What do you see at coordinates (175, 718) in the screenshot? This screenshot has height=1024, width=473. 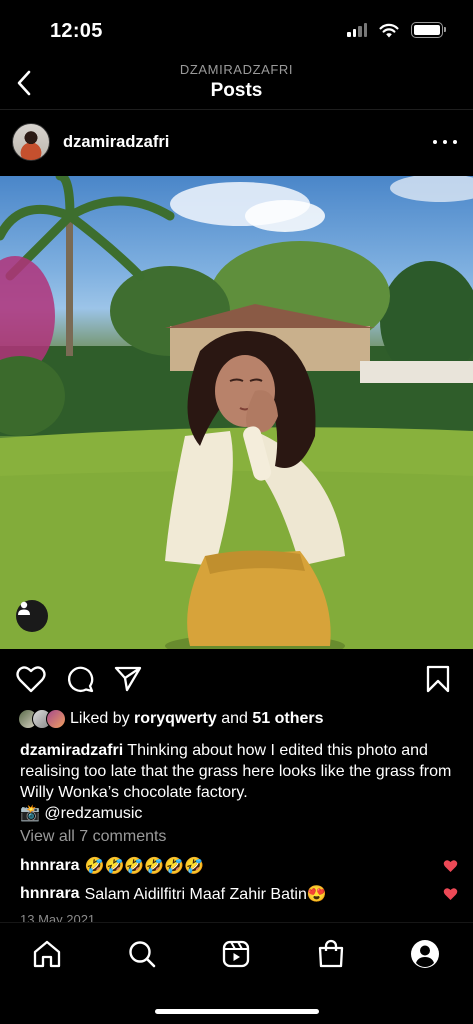 I see `liker-username: roryqwerty` at bounding box center [175, 718].